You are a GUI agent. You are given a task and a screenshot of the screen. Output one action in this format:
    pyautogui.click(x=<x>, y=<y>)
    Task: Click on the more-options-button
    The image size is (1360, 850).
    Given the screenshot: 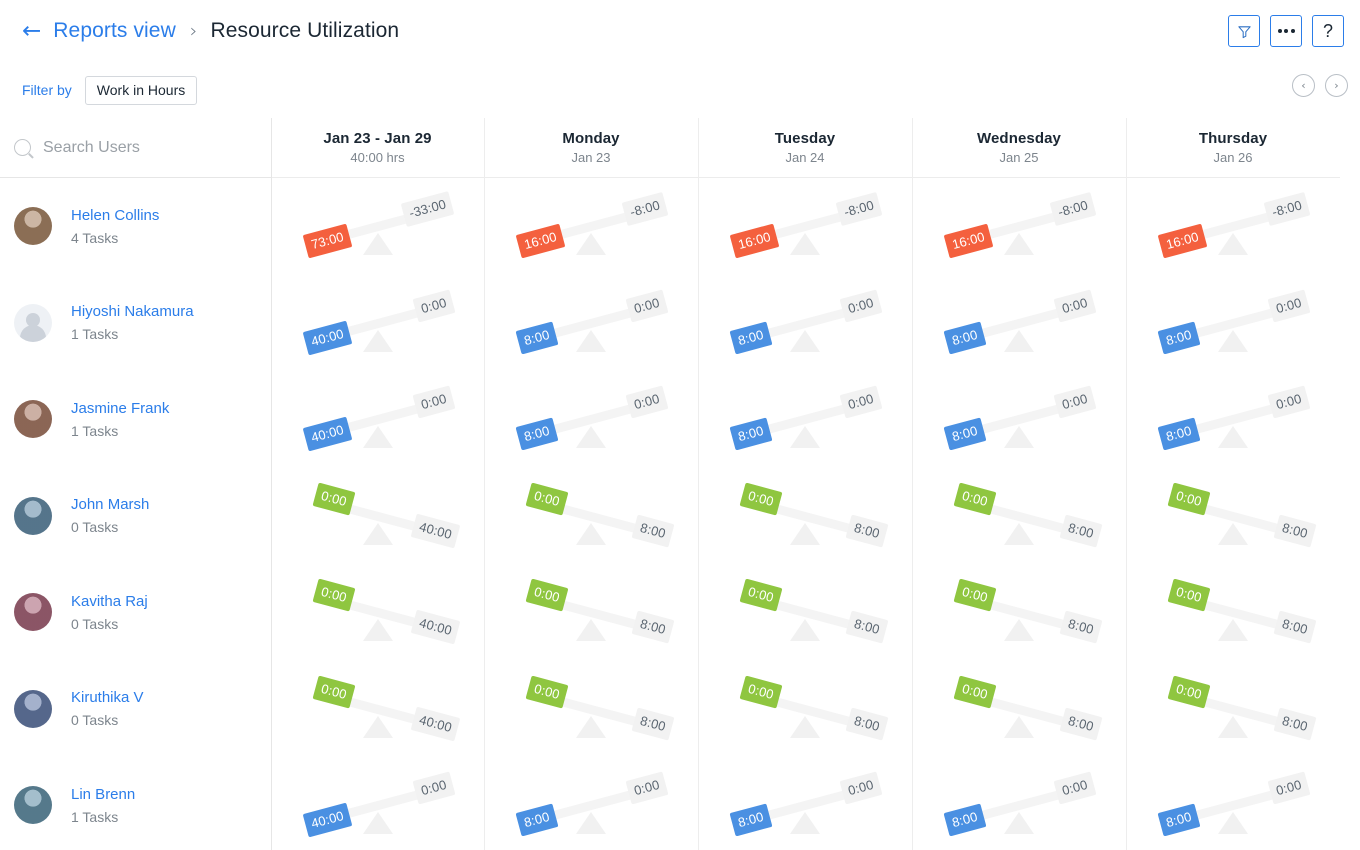 What is the action you would take?
    pyautogui.click(x=1286, y=31)
    